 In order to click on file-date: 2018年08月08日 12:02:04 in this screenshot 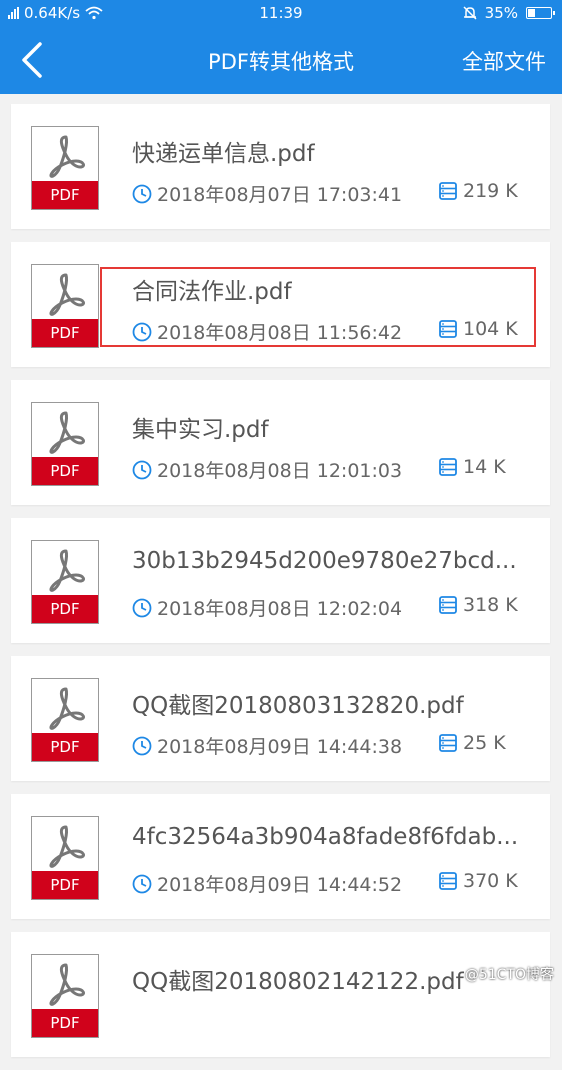, I will do `click(267, 607)`.